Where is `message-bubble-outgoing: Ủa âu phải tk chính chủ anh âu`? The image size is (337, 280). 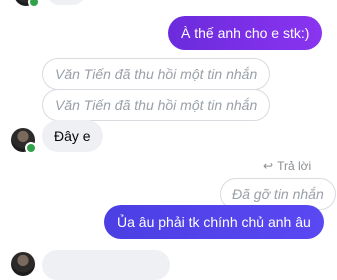
message-bubble-outgoing: Ủa âu phải tk chính chủ anh âu is located at coordinates (214, 222).